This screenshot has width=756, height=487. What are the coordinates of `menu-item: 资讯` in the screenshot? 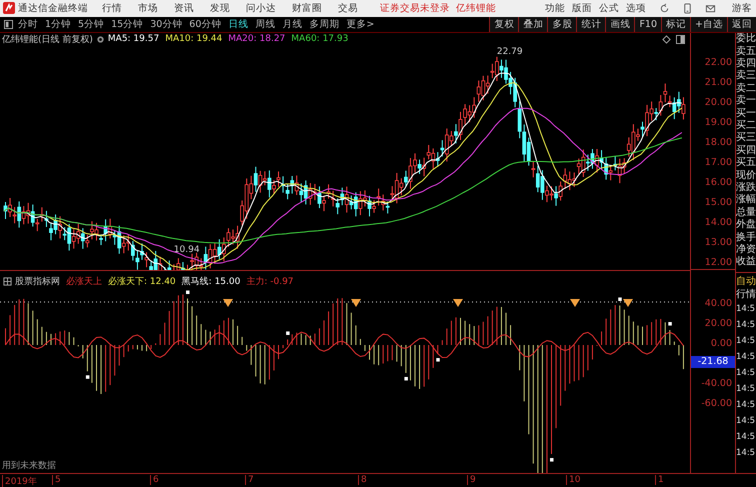 It's located at (184, 8).